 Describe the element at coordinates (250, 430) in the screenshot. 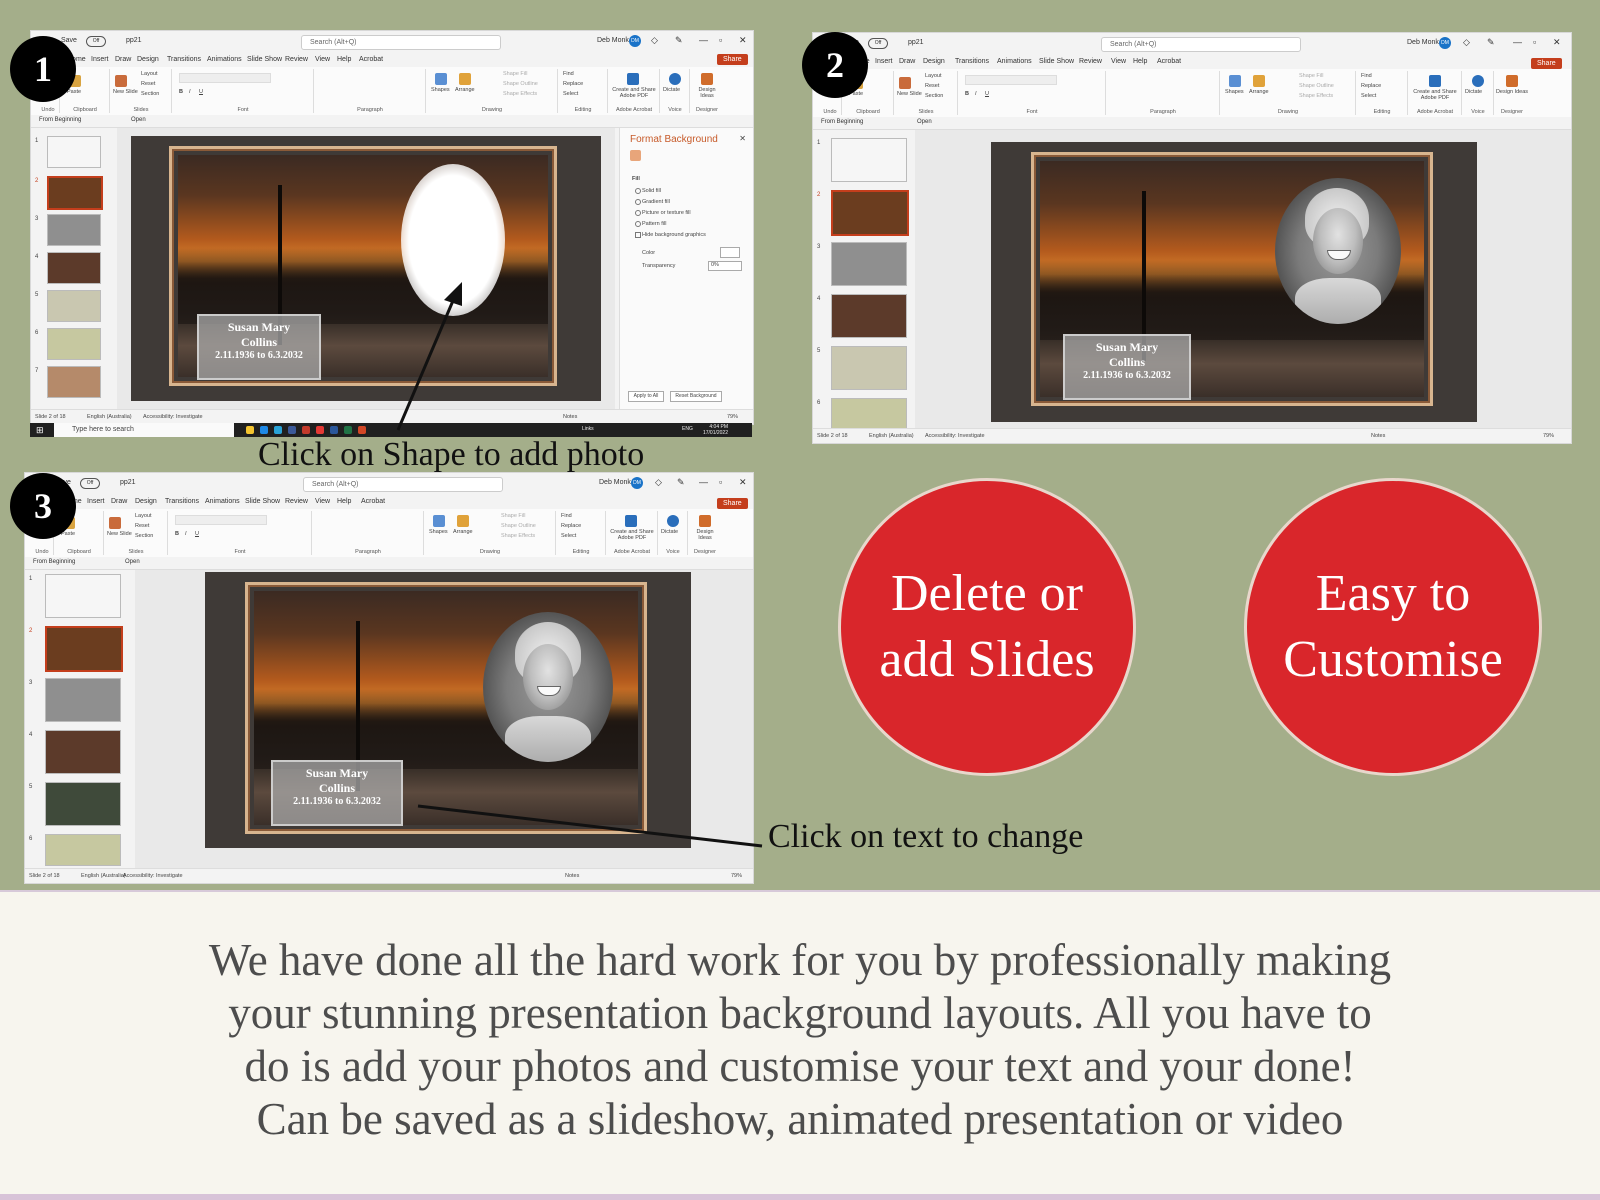

I see `file-explorer-icon` at that location.